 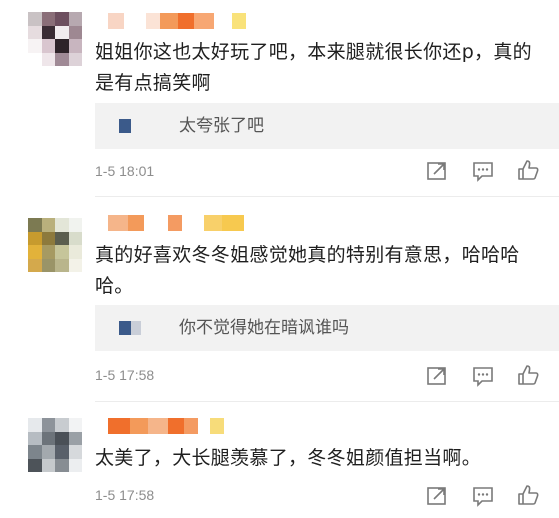 I want to click on reply-text: 你不觉得她在暗讽谁吗, so click(x=264, y=328).